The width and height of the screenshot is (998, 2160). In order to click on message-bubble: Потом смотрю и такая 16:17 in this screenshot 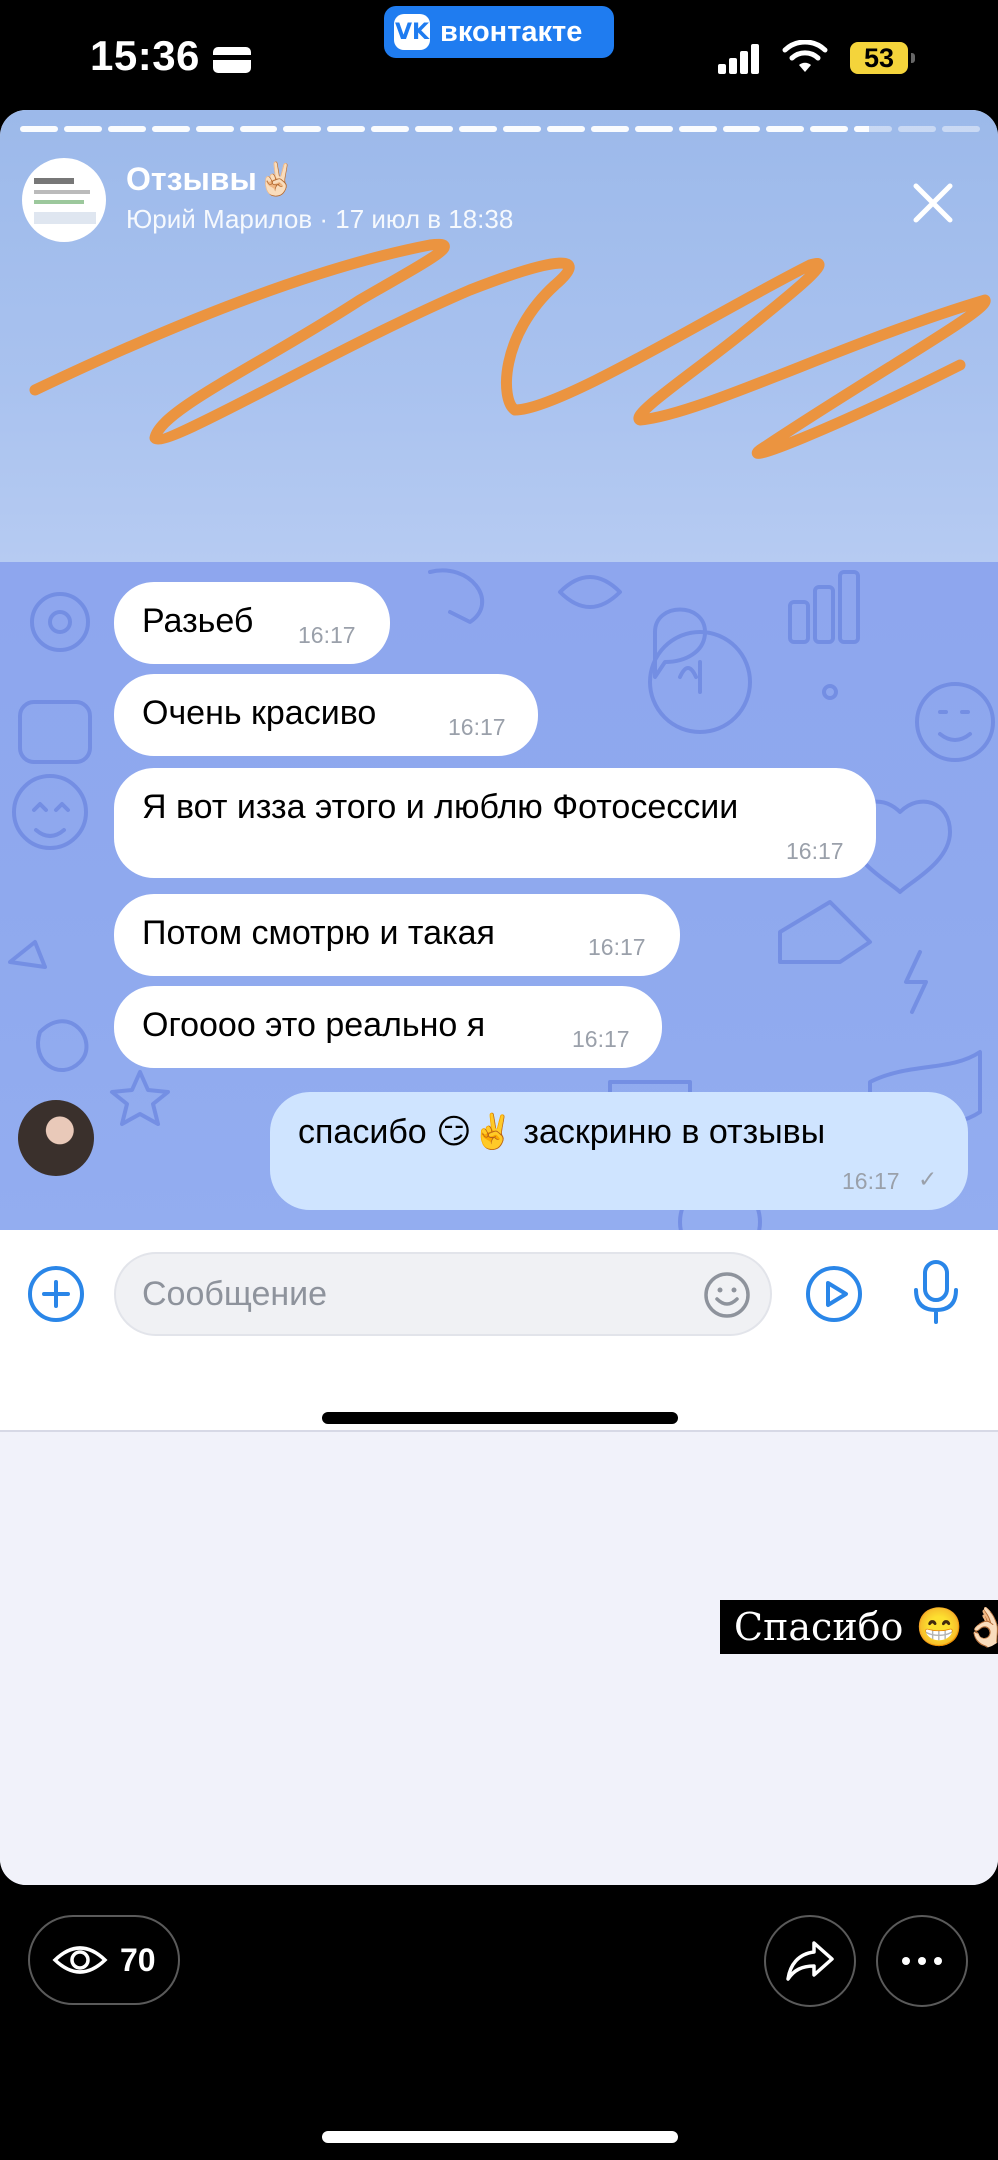, I will do `click(397, 935)`.